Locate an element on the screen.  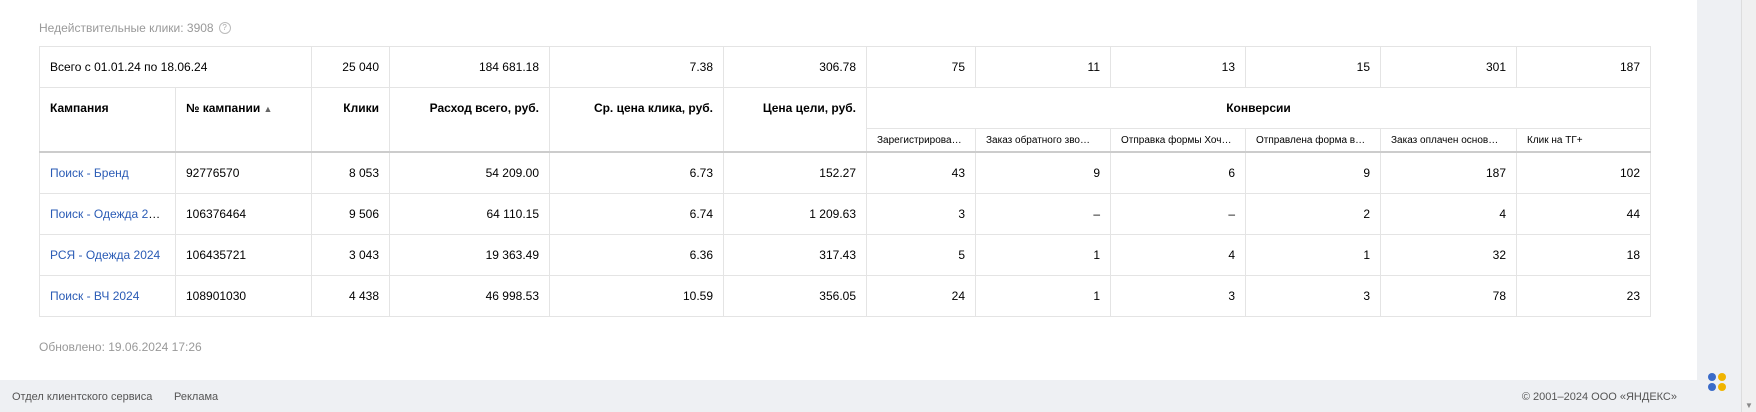
header-campaign-number: № кампании ▲ is located at coordinates (243, 120).